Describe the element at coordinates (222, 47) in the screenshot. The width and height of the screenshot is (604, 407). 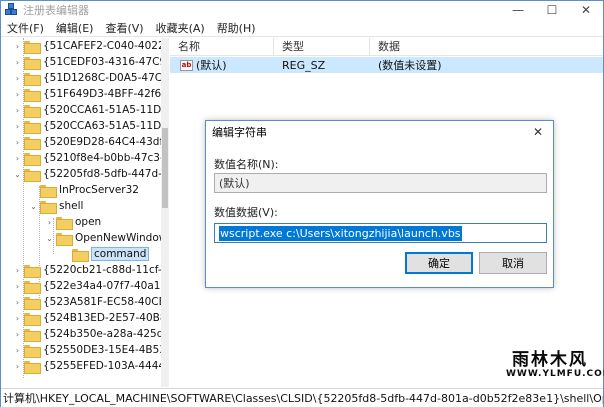
I see `column-header-name: 名称` at that location.